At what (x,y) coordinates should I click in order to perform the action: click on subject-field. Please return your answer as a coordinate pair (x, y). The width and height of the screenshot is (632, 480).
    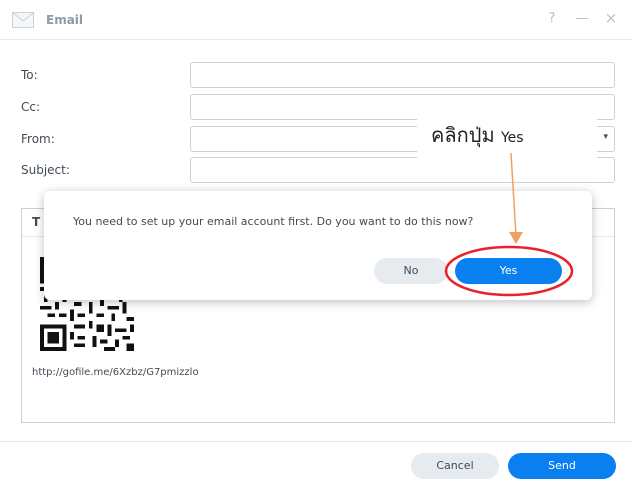
    Looking at the image, I should click on (402, 170).